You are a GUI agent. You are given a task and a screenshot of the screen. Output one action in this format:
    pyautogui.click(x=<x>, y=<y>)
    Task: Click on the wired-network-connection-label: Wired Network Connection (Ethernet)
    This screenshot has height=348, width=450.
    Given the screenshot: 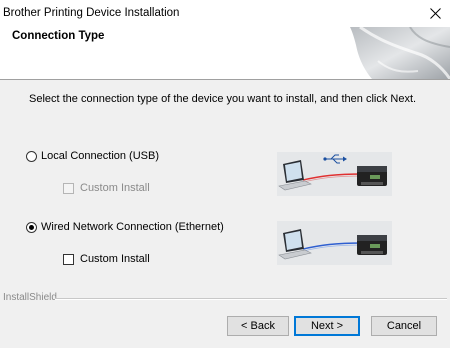 What is the action you would take?
    pyautogui.click(x=132, y=227)
    